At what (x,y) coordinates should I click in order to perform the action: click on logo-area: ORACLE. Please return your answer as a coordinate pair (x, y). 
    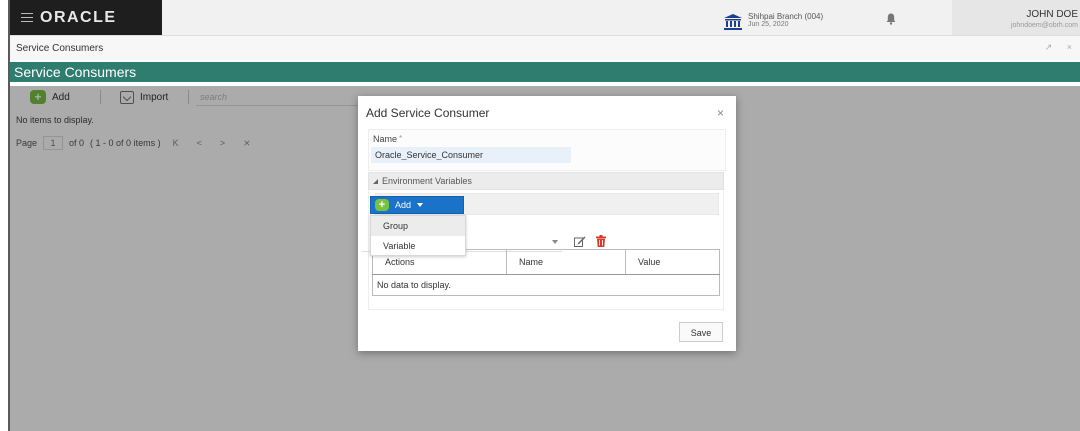
    Looking at the image, I should click on (86, 17).